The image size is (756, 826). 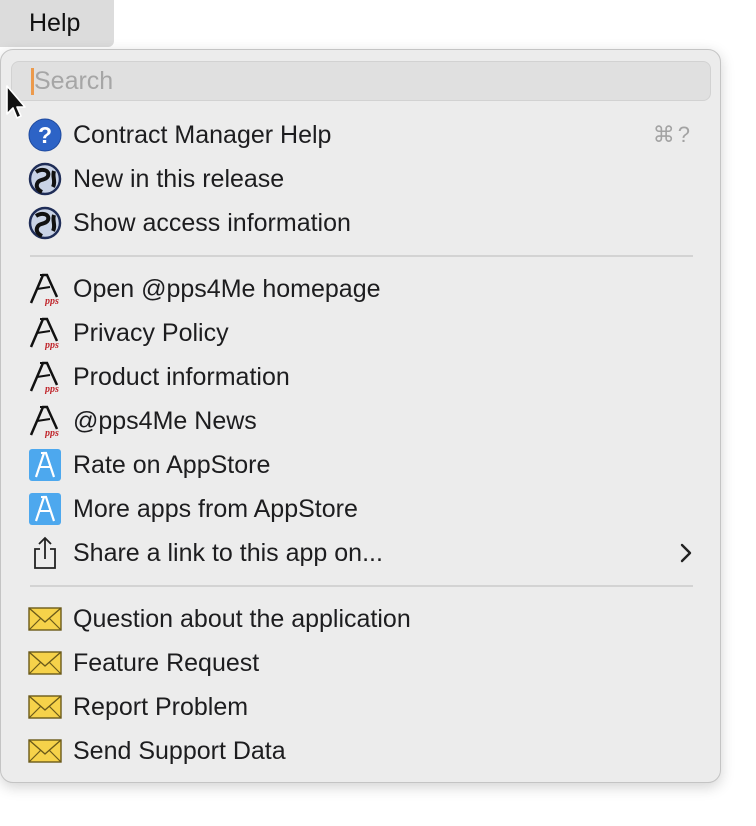 What do you see at coordinates (362, 135) in the screenshot?
I see `menu-item-contract-manager-help: ? Contract Manager Help ⌘?` at bounding box center [362, 135].